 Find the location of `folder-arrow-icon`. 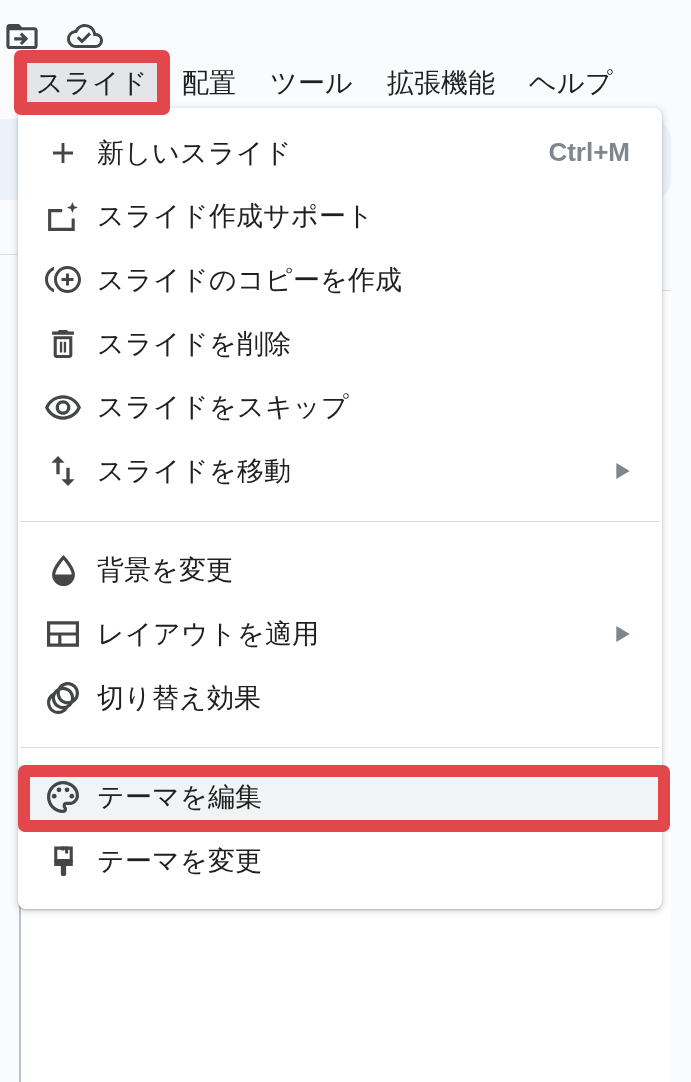

folder-arrow-icon is located at coordinates (22, 36).